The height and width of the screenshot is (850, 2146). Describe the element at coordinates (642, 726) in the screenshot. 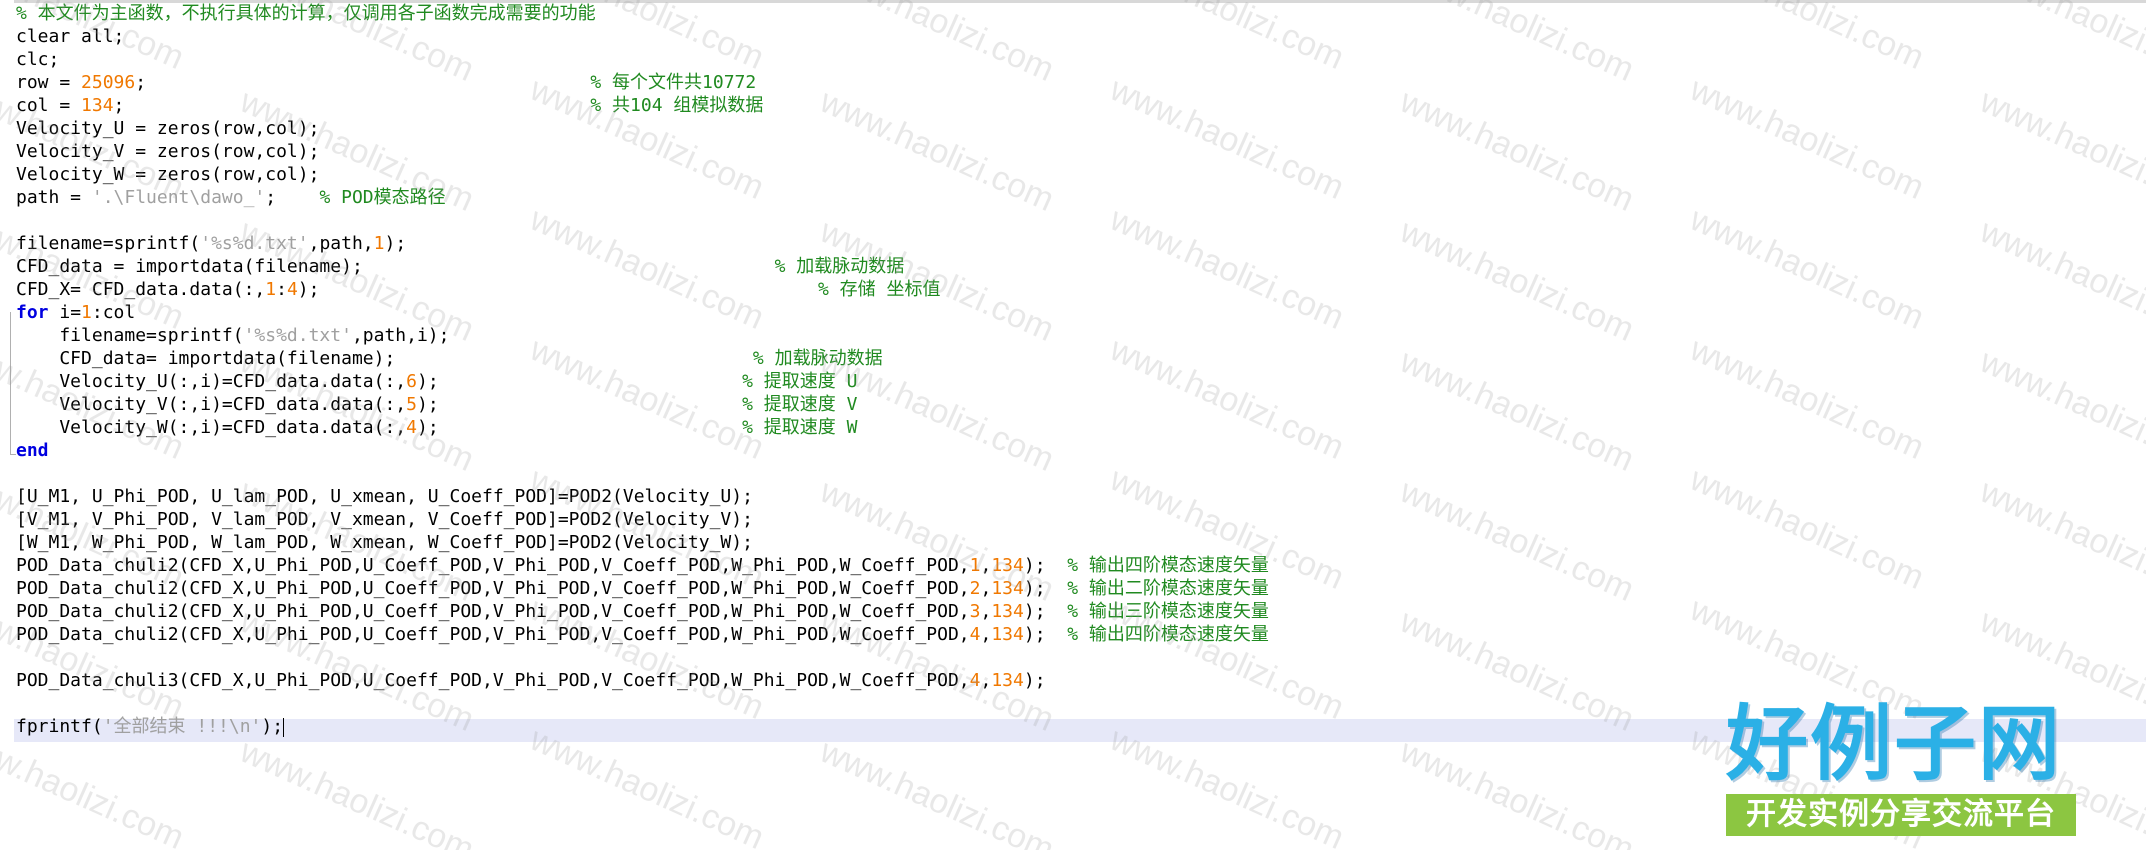

I see `code-line: fprintf('全部结束 !!!\n');` at that location.